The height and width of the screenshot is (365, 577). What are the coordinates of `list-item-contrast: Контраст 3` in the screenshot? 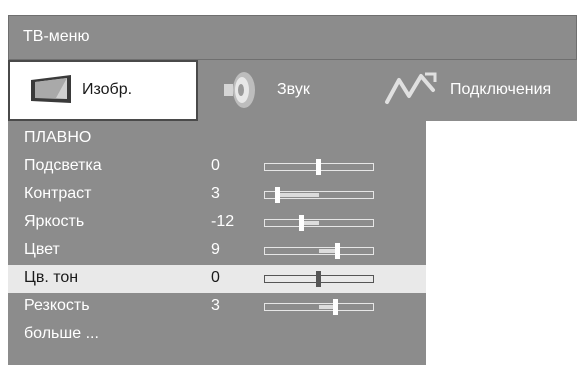 It's located at (217, 195).